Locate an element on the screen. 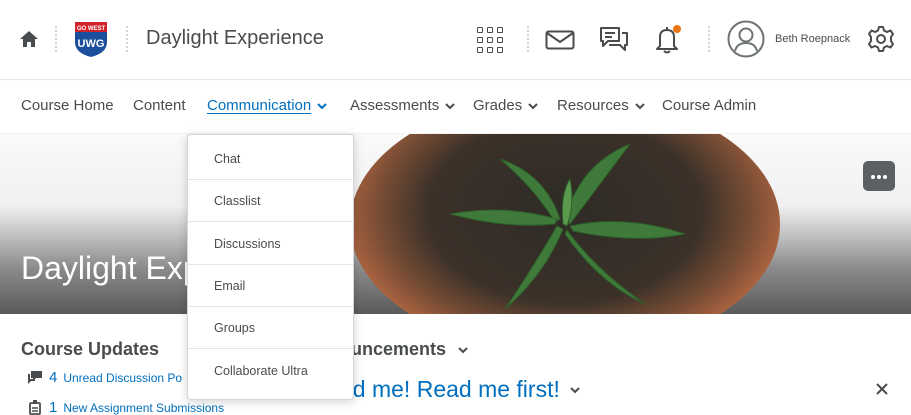  gear-icon is located at coordinates (881, 39).